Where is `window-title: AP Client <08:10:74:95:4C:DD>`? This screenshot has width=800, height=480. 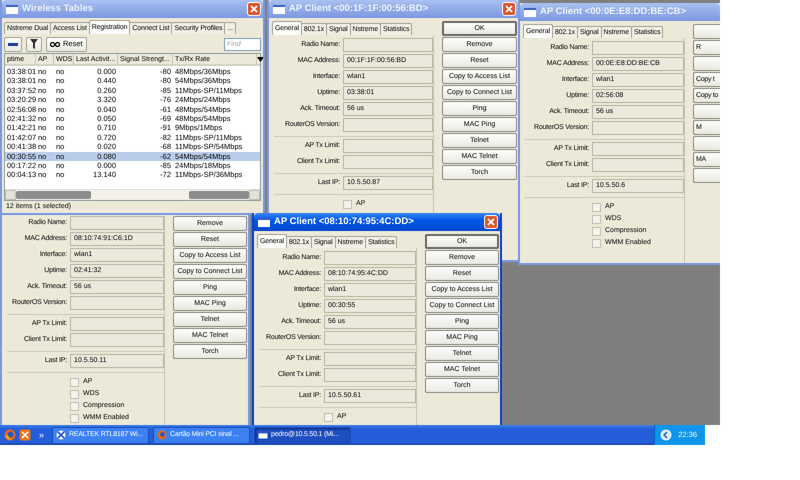
window-title: AP Client <08:10:74:95:4C:DD> is located at coordinates (344, 222).